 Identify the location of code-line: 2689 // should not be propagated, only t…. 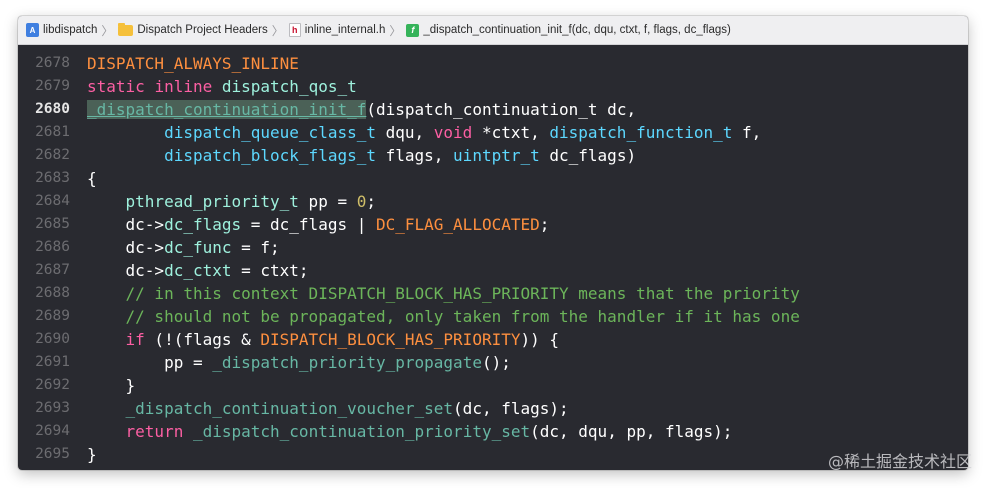
(493, 316).